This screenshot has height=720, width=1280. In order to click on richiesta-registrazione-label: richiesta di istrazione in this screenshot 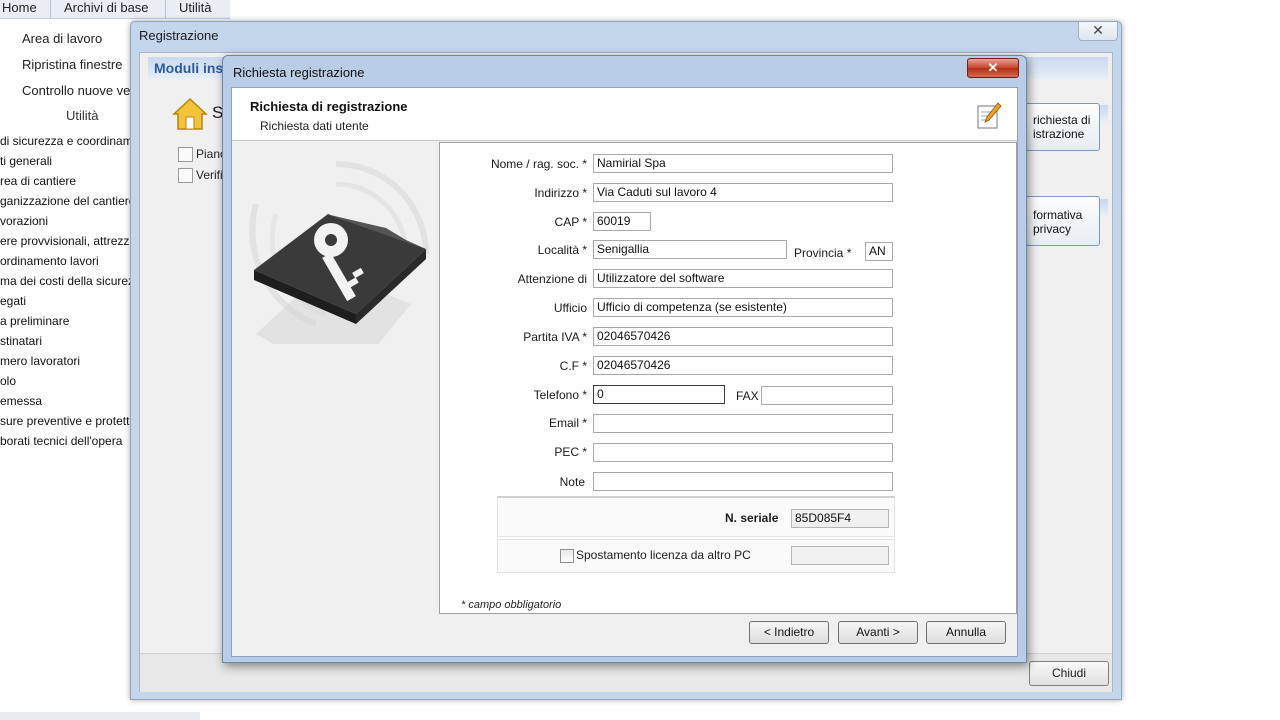, I will do `click(1062, 127)`.